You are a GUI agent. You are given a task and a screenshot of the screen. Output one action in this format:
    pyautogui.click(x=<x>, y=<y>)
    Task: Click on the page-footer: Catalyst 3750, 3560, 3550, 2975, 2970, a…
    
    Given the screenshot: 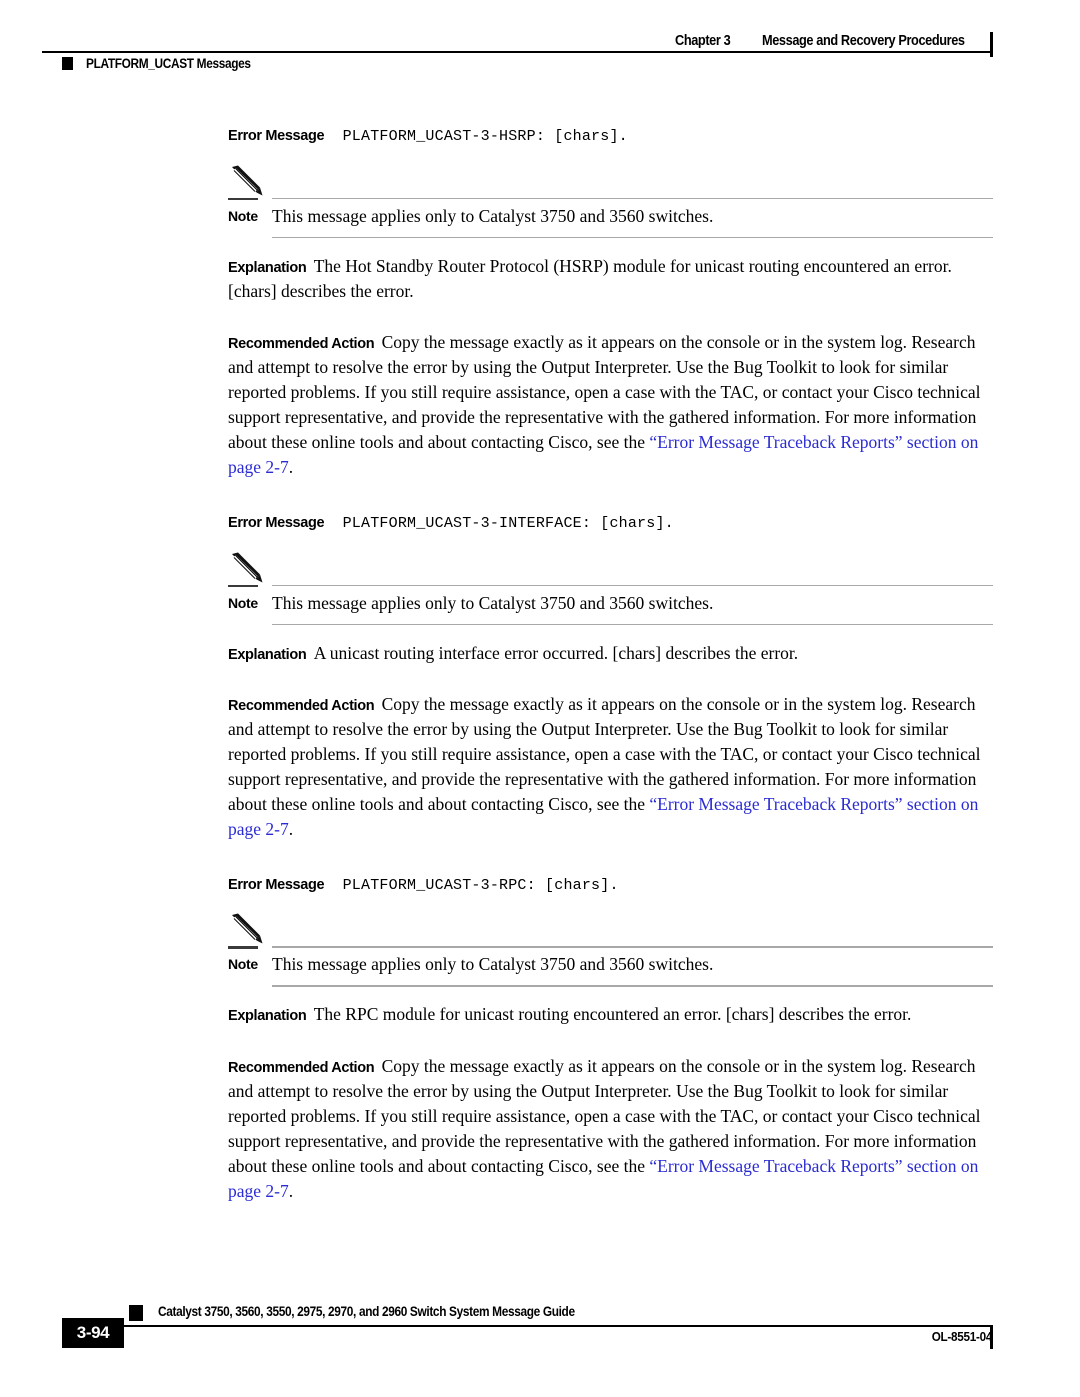 What is the action you would take?
    pyautogui.click(x=540, y=1342)
    